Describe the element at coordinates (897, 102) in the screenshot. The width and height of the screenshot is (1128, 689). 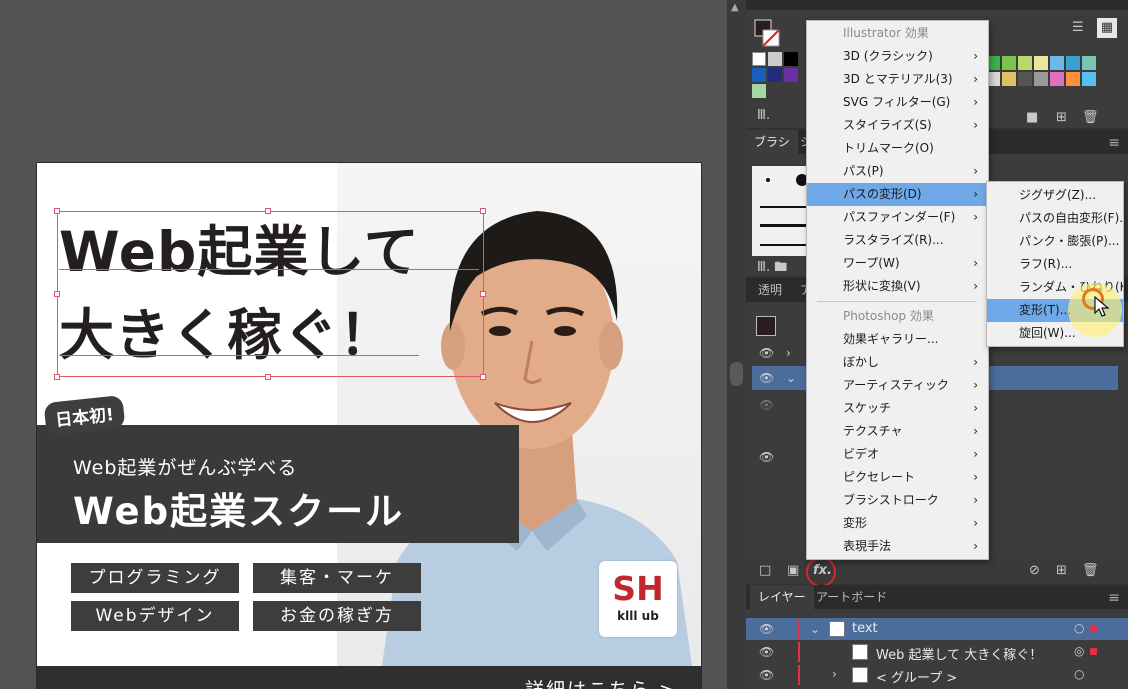
I see `menu-item-svg-filter: SVG フィルター(G) ›` at that location.